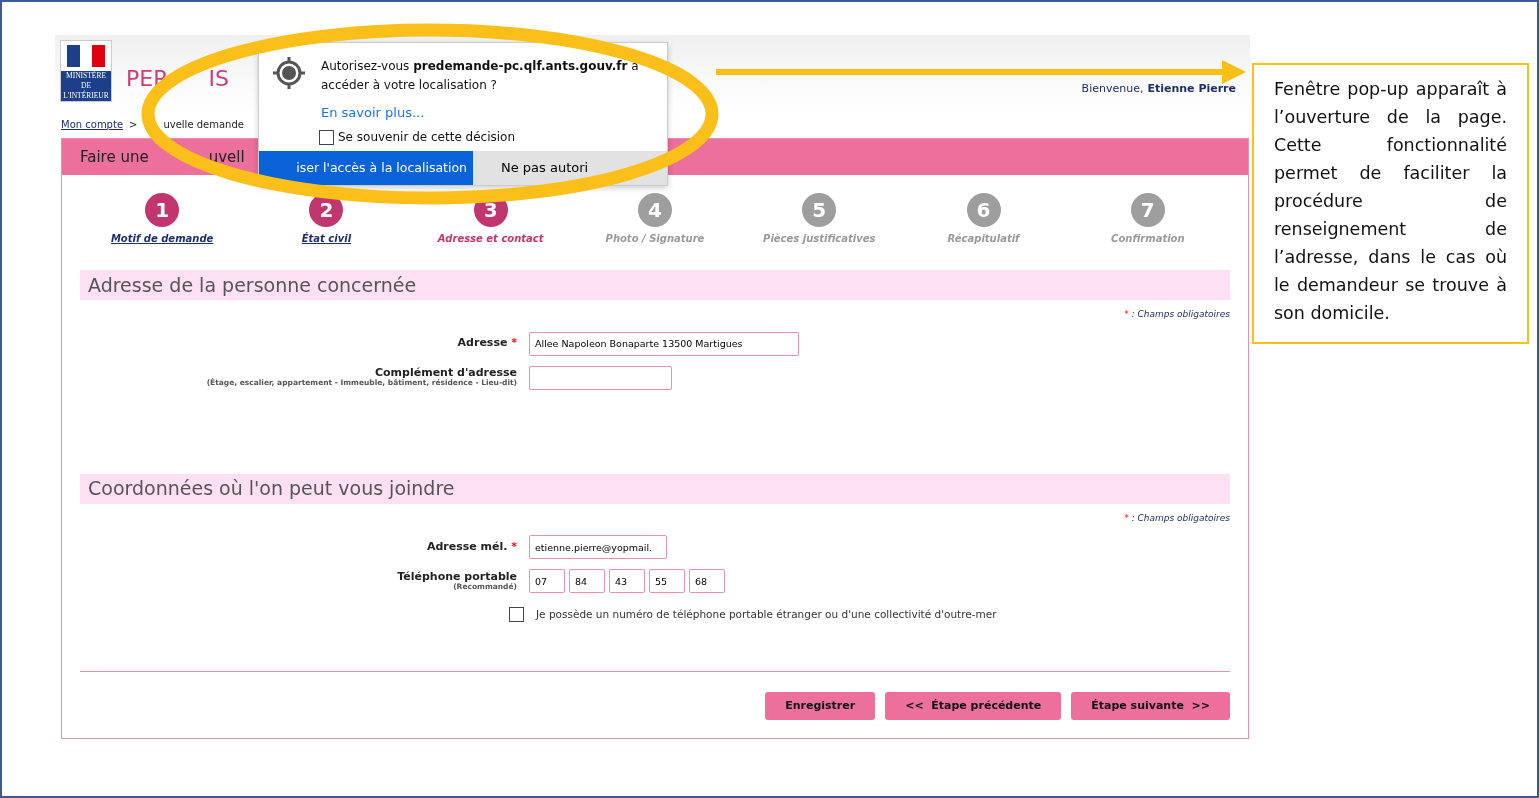 The width and height of the screenshot is (1539, 798). What do you see at coordinates (819, 239) in the screenshot?
I see `step-label: Pièces justificatives` at bounding box center [819, 239].